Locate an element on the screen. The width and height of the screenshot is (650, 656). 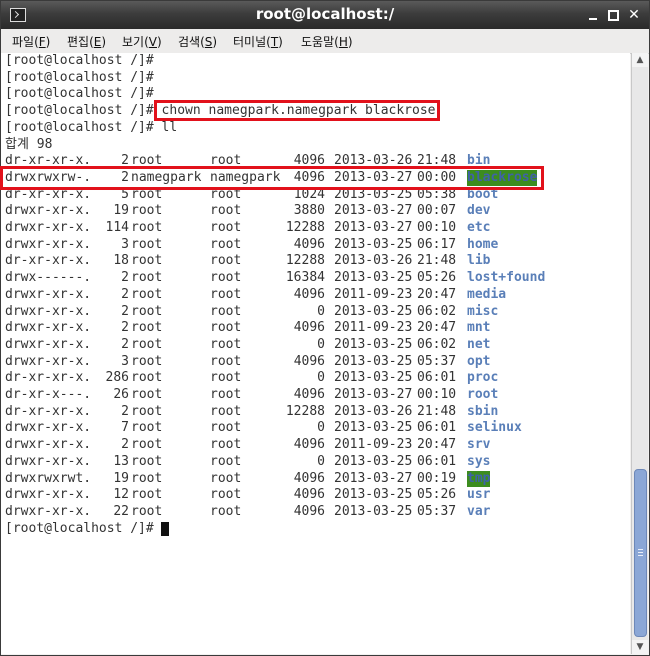
listing-perm: dr-xr-xr-x. is located at coordinates (48, 378).